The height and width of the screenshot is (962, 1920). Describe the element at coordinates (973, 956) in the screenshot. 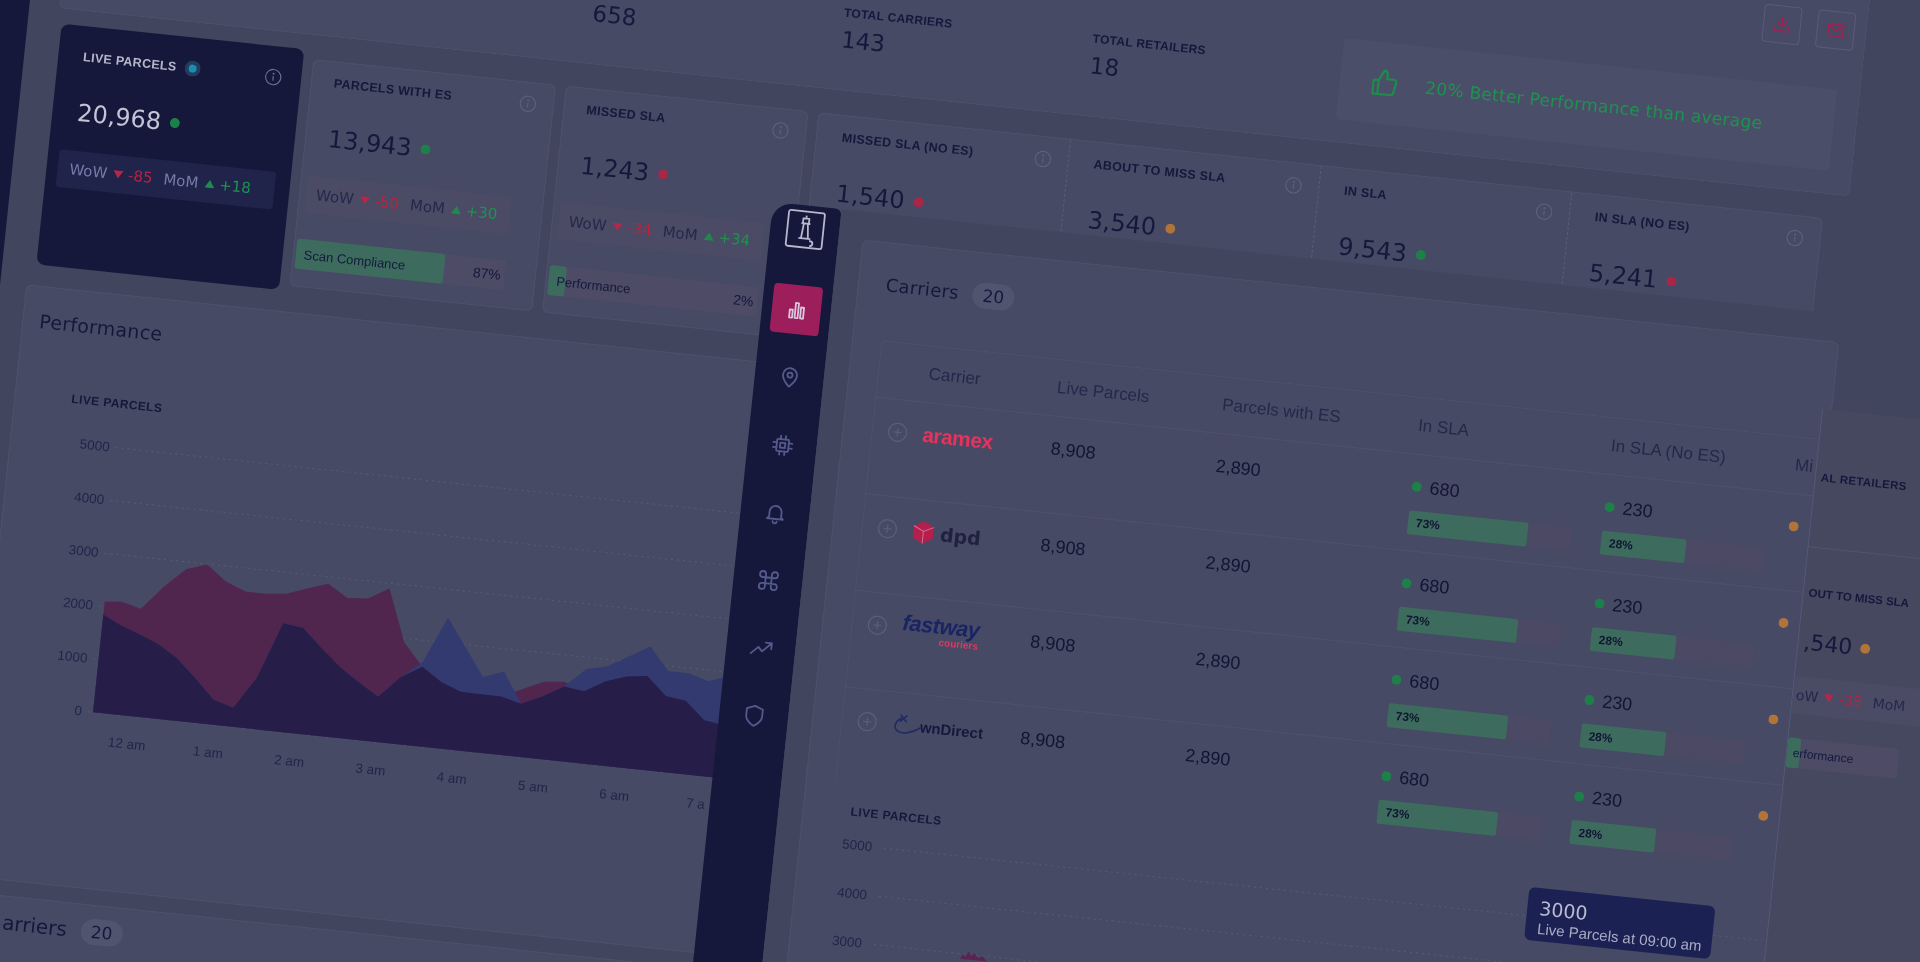

I see `area-chart-drawing` at that location.